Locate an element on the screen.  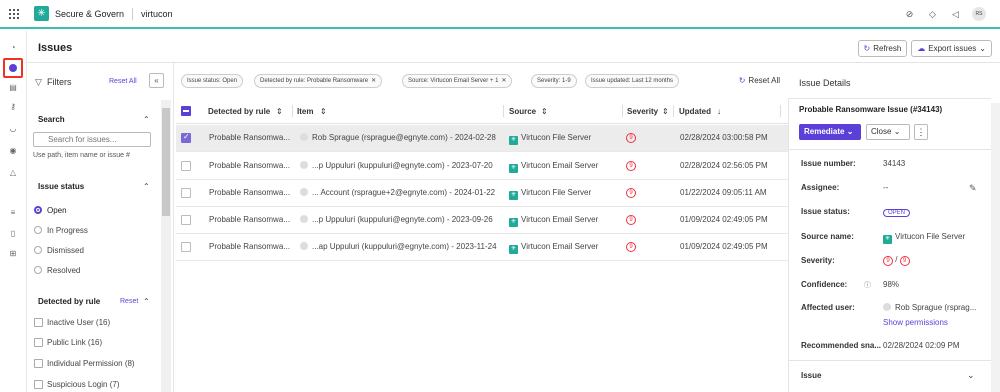
select-all-checkbox is located at coordinates (186, 111).